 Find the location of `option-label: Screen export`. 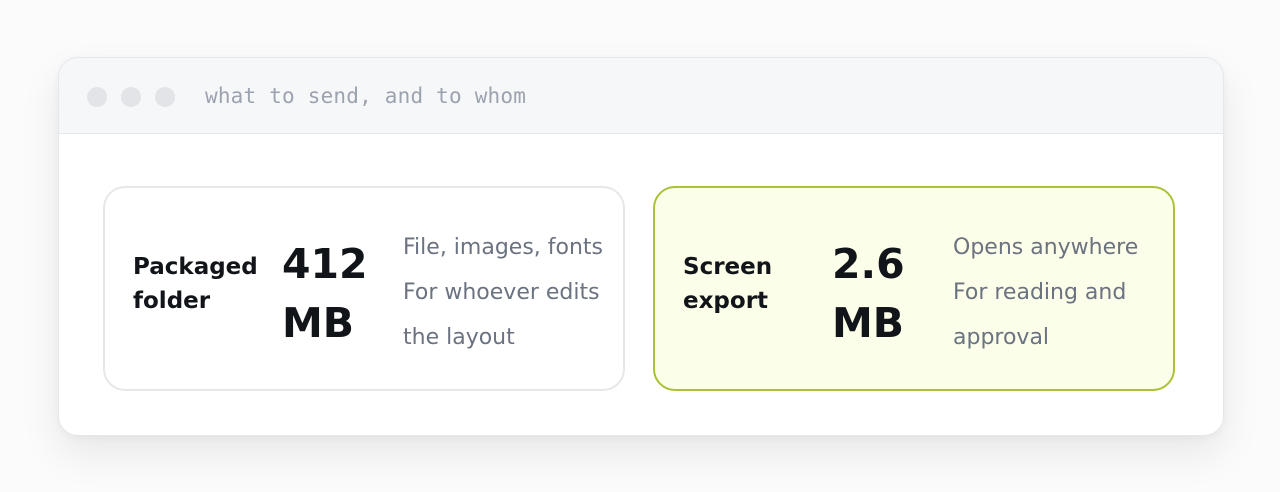

option-label: Screen export is located at coordinates (728, 284).